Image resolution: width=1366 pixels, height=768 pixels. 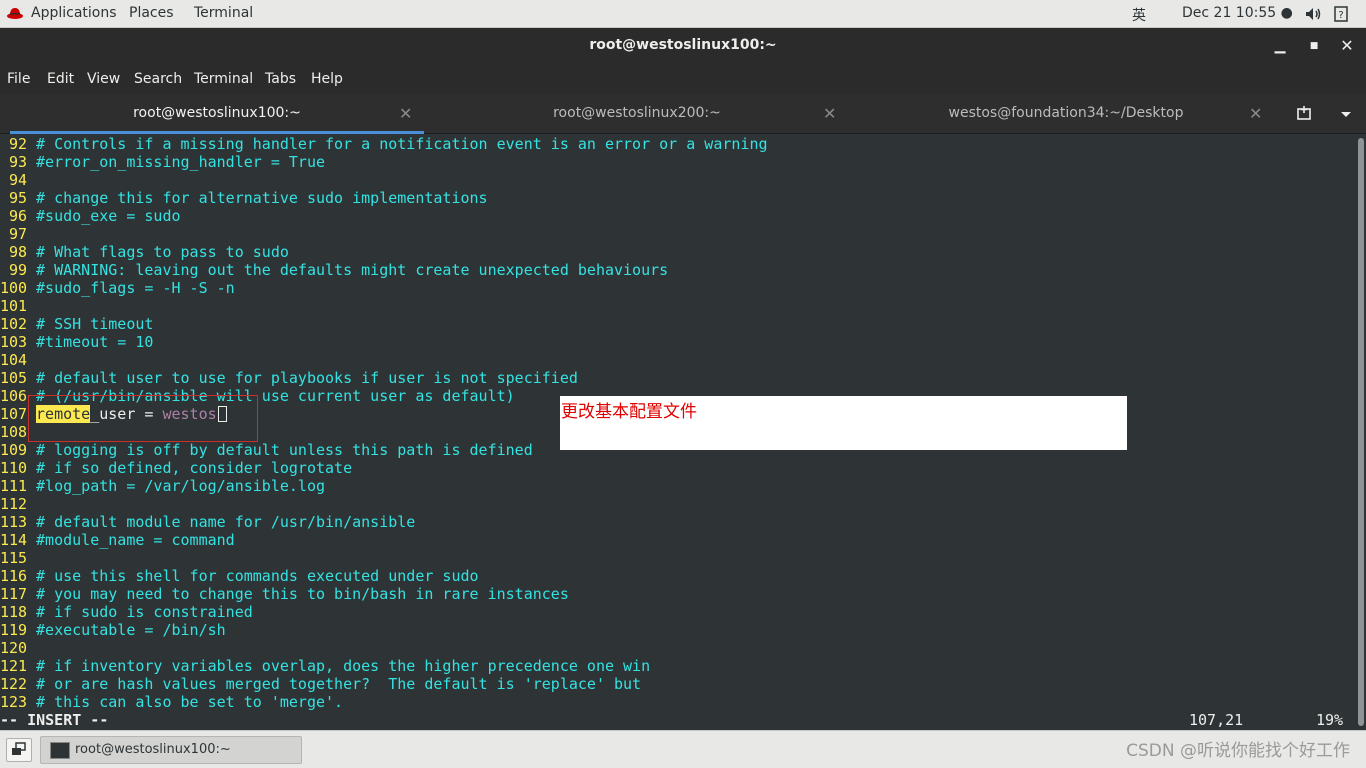 What do you see at coordinates (14, 450) in the screenshot?
I see `line-number: 109` at bounding box center [14, 450].